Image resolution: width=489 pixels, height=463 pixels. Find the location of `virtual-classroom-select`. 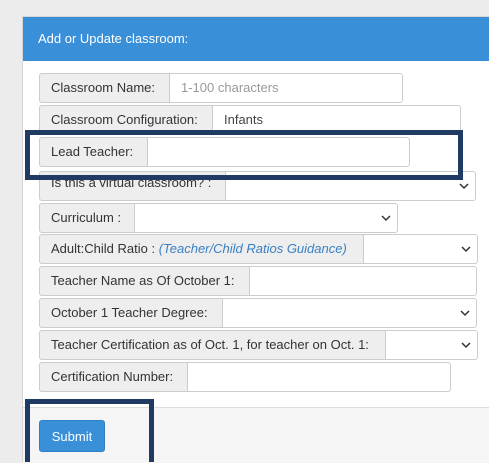

virtual-classroom-select is located at coordinates (350, 186).